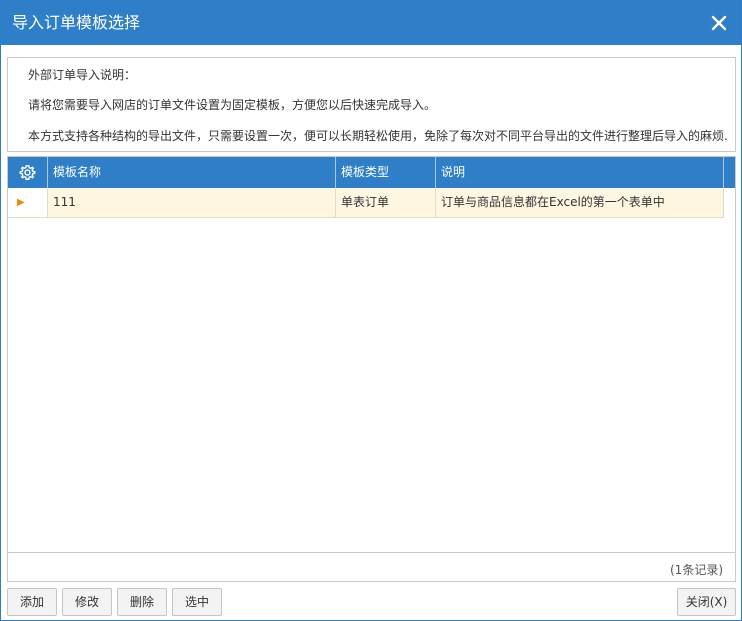  What do you see at coordinates (82, 75) in the screenshot?
I see `instructions-heading: 外部订单导入说明：` at bounding box center [82, 75].